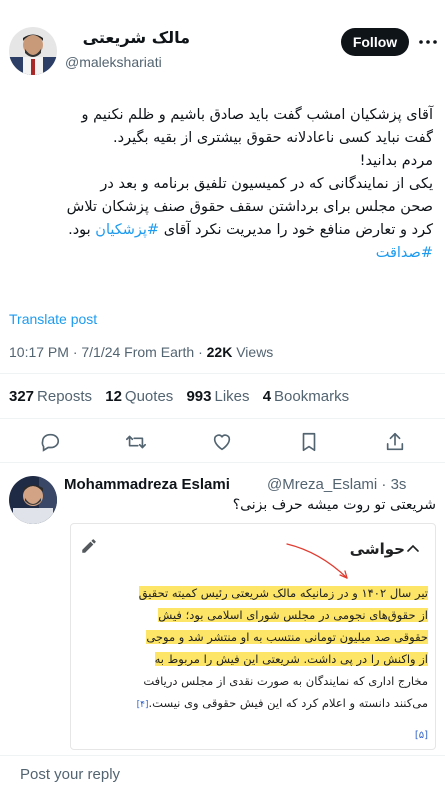  I want to click on tweet-time: 10:17 PM · 7/1/24 From Earth ·, so click(108, 352).